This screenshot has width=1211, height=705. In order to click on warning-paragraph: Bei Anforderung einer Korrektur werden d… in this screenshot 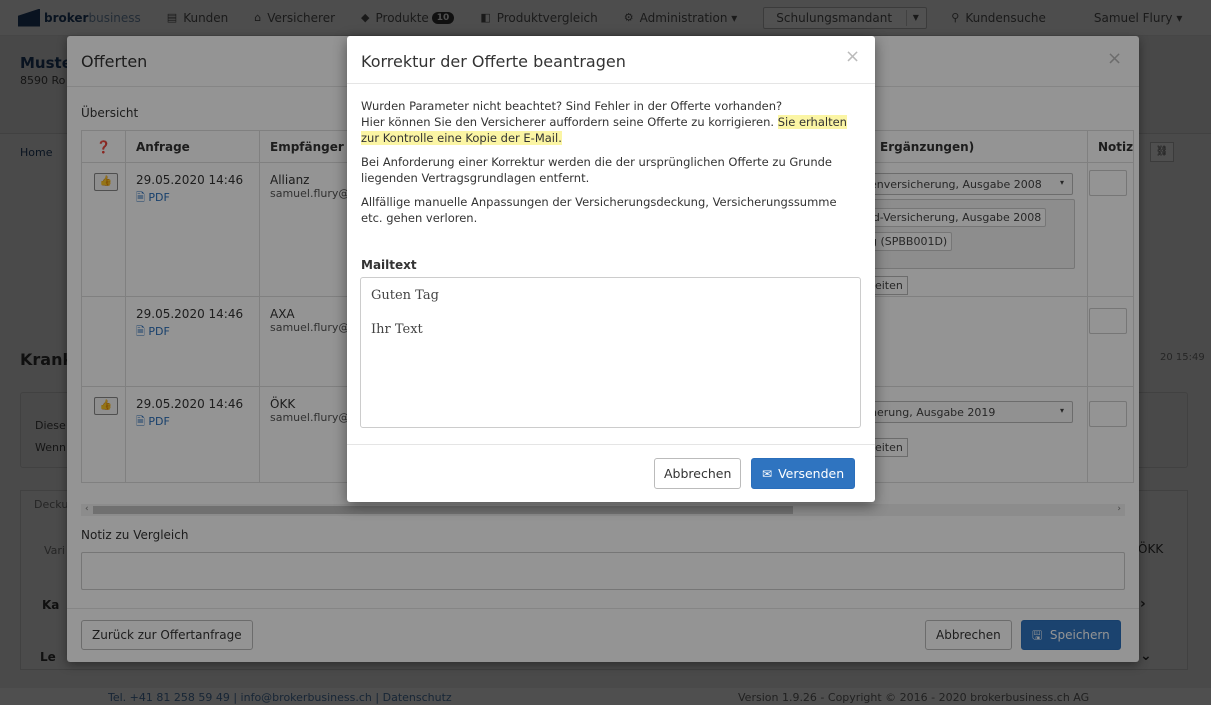, I will do `click(596, 170)`.